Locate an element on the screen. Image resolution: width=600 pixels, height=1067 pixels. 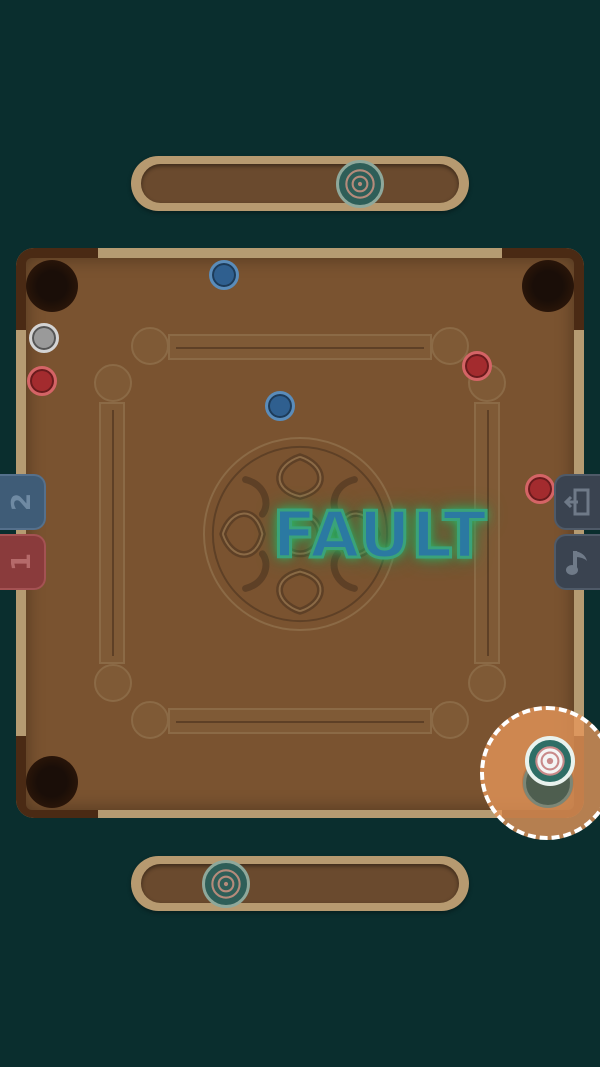
player-1-label: 1 is located at coordinates (22, 562).